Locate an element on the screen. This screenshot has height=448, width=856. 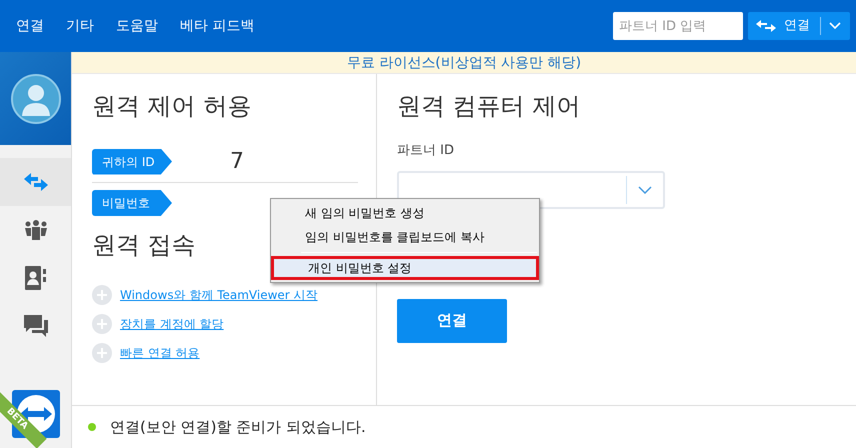
status-text: 연결(보안 연결)할 준비가 되었습니다. is located at coordinates (238, 427).